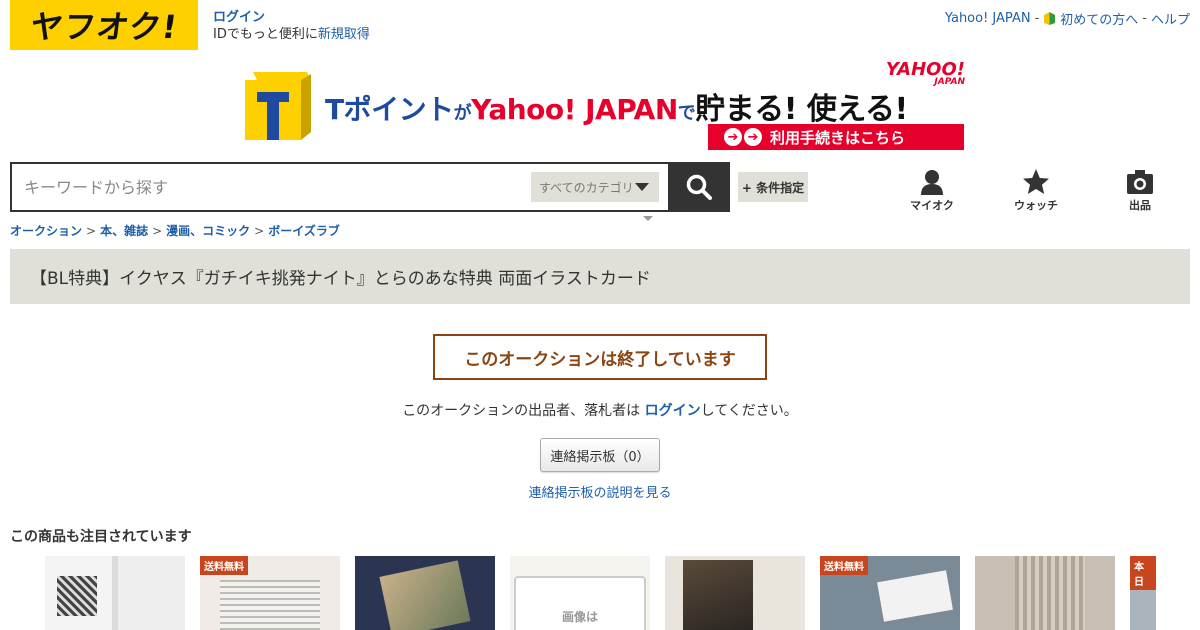 The image size is (1200, 630). What do you see at coordinates (278, 106) in the screenshot?
I see `tpoint-cube-icon` at bounding box center [278, 106].